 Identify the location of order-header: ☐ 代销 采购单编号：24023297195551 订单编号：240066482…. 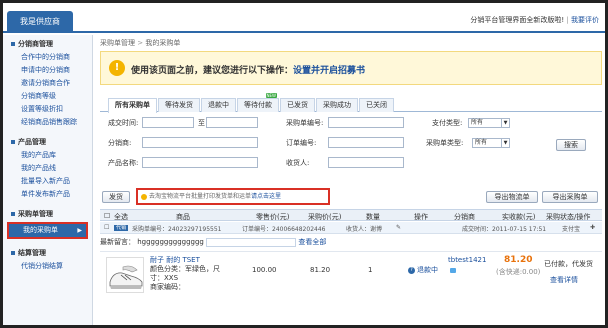
(351, 228).